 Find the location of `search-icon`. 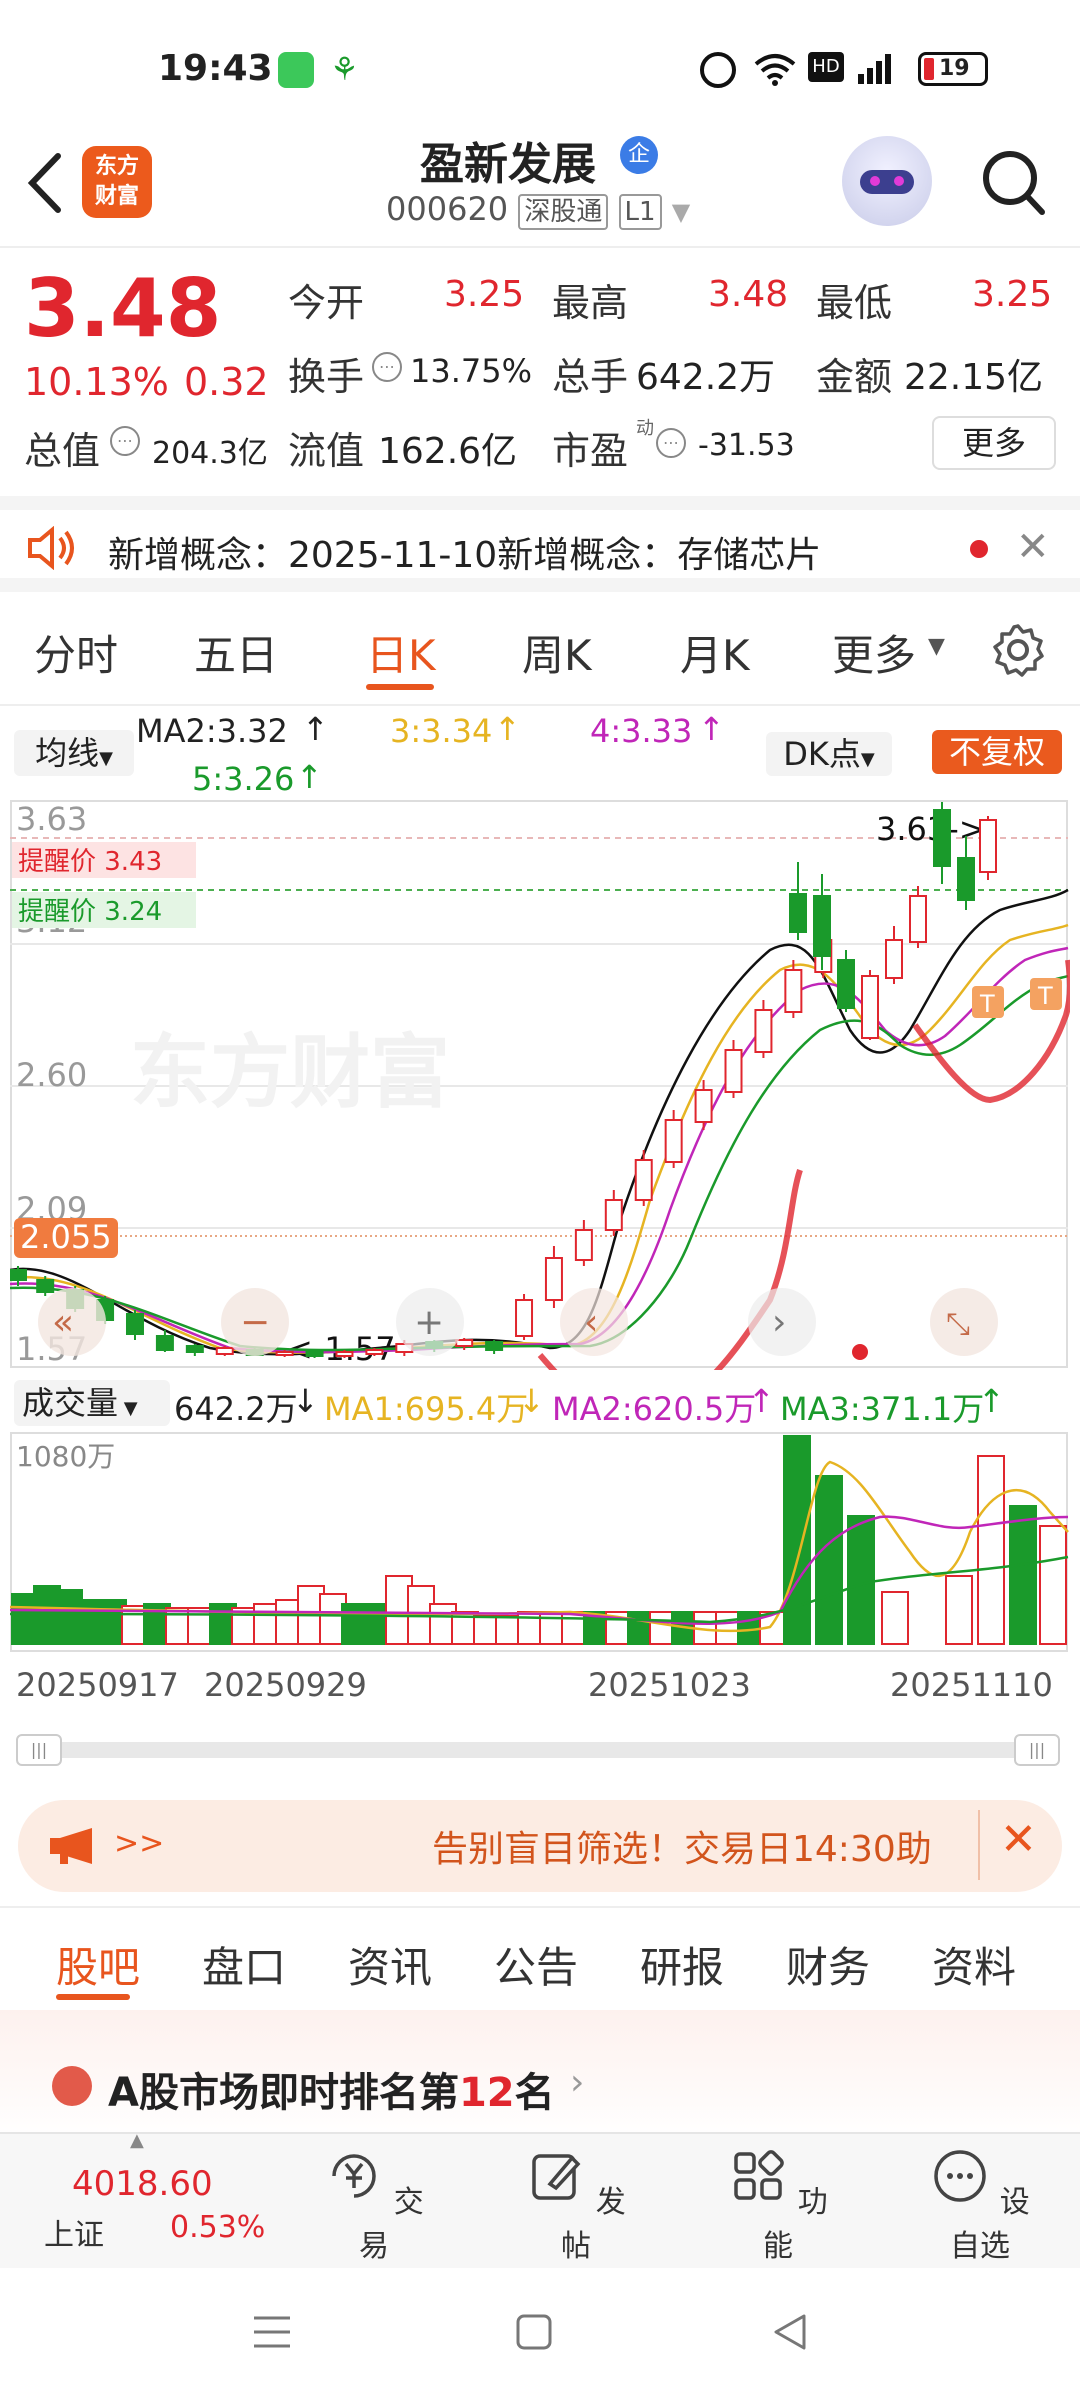

search-icon is located at coordinates (1013, 182).